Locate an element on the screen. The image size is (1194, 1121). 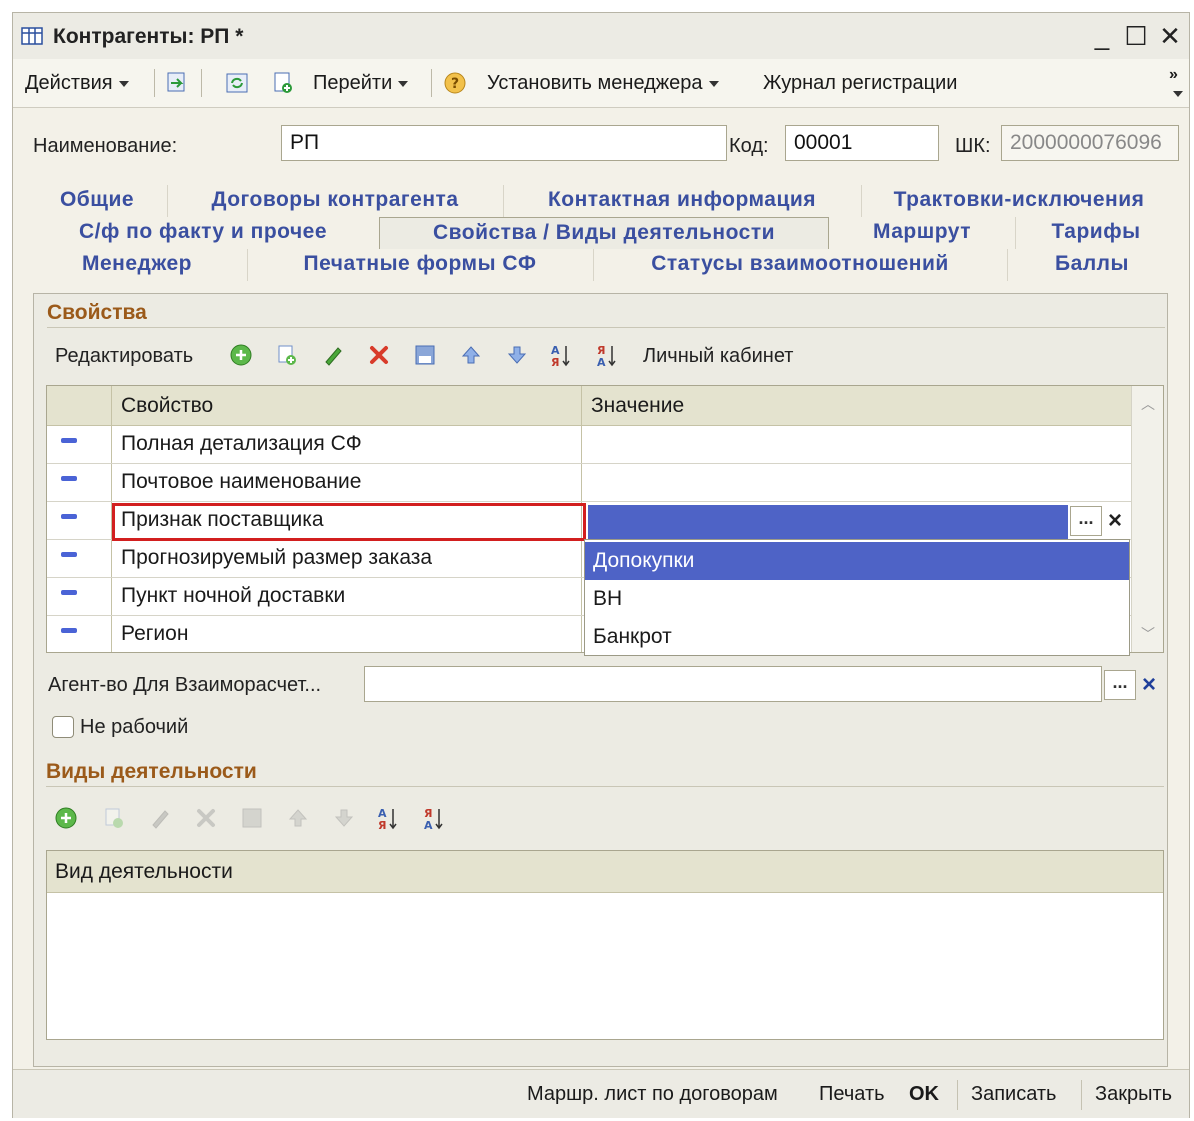
tab-points: Баллы is located at coordinates (1092, 265).